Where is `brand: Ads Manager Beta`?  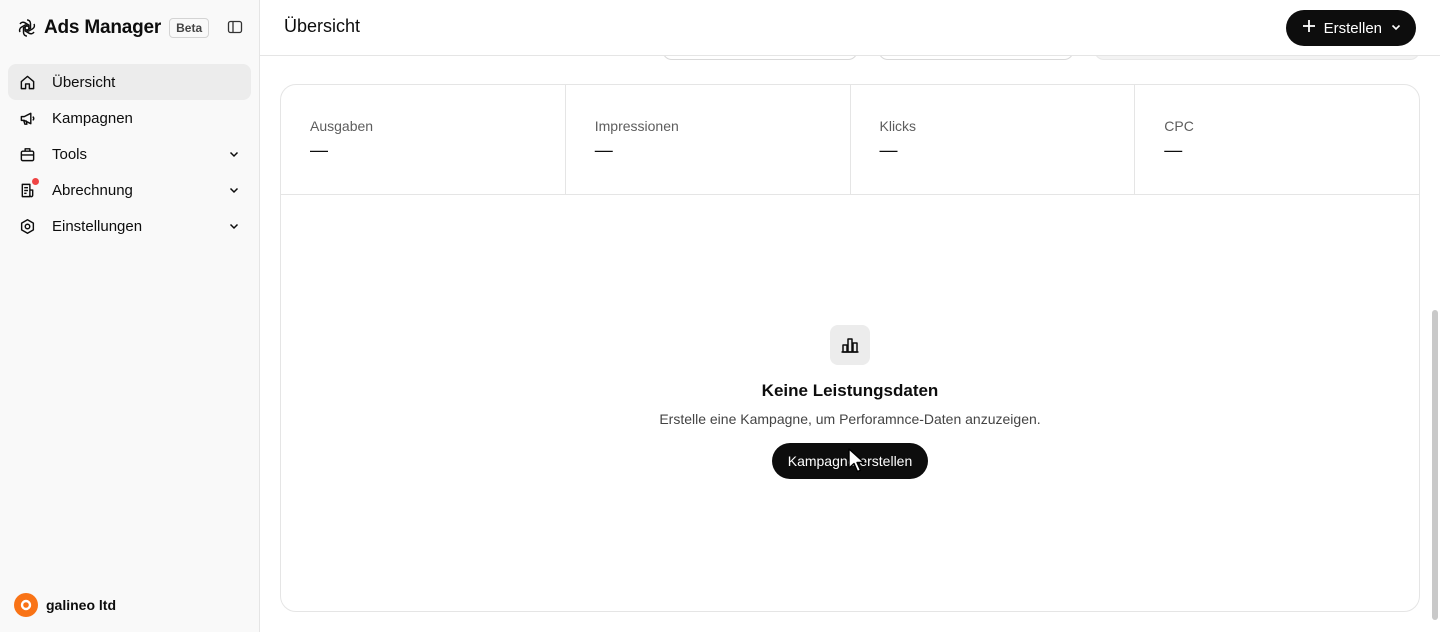
brand: Ads Manager Beta is located at coordinates (113, 28).